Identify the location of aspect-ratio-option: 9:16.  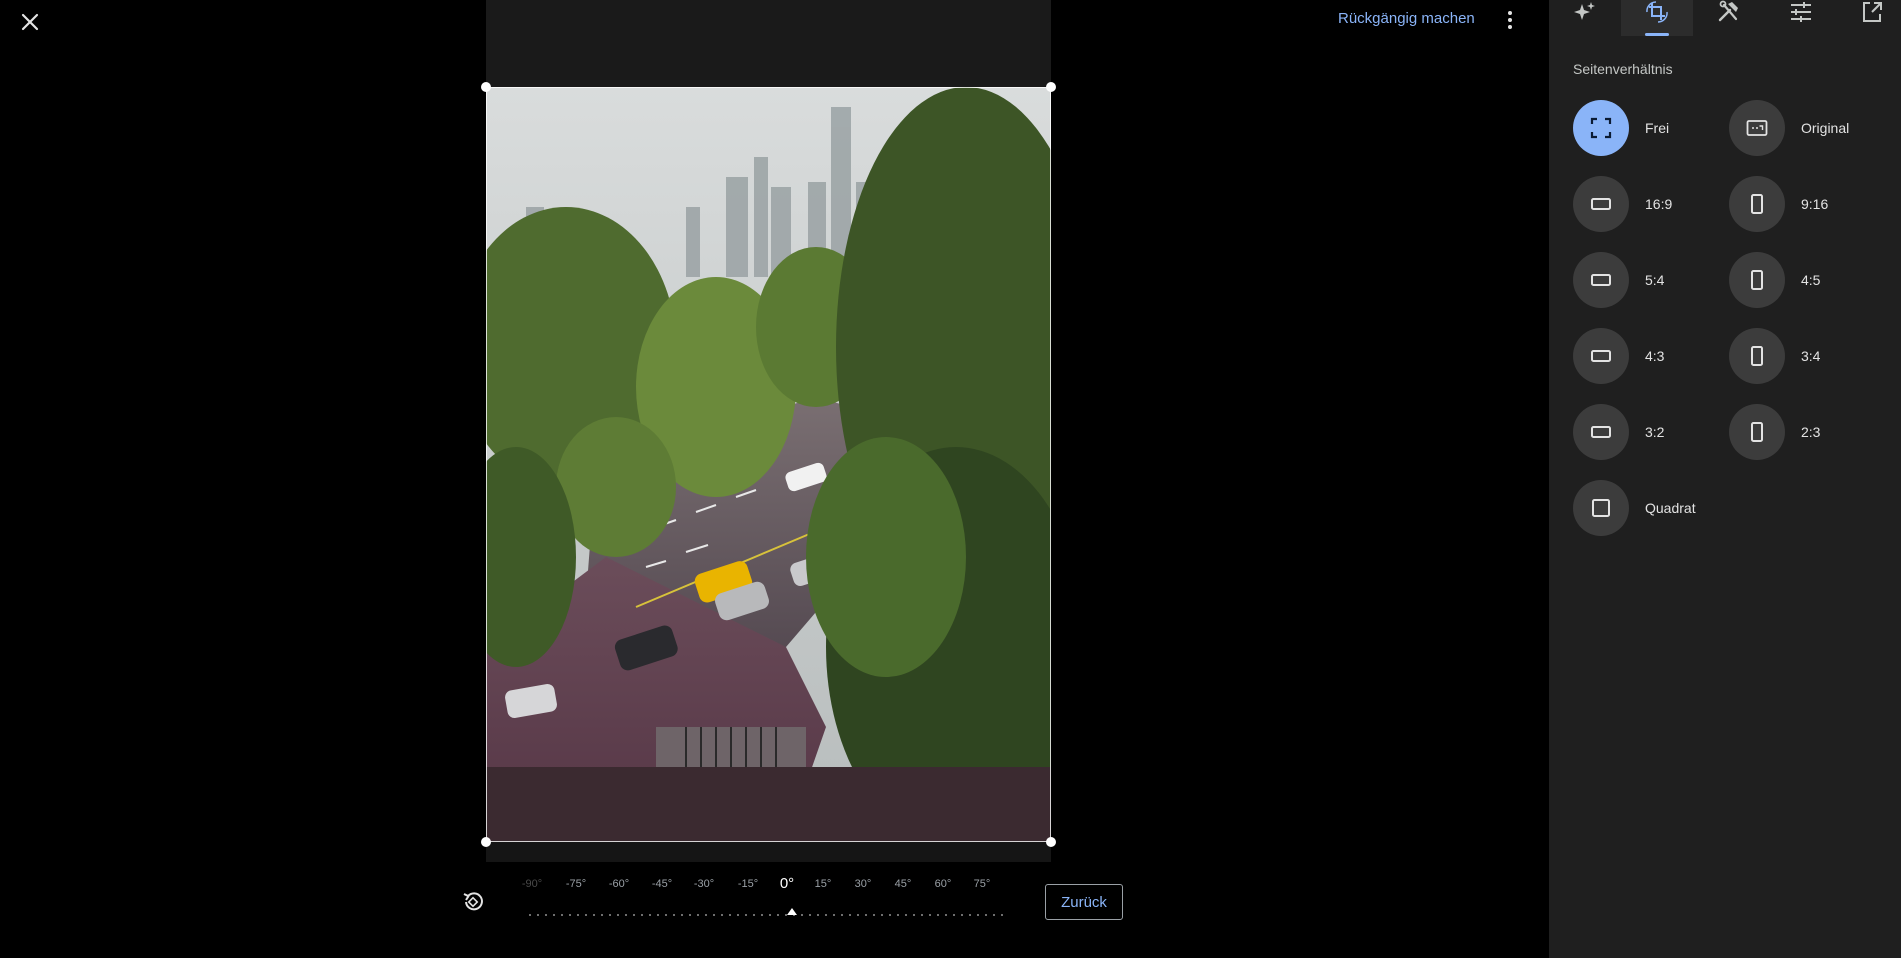
(1804, 204).